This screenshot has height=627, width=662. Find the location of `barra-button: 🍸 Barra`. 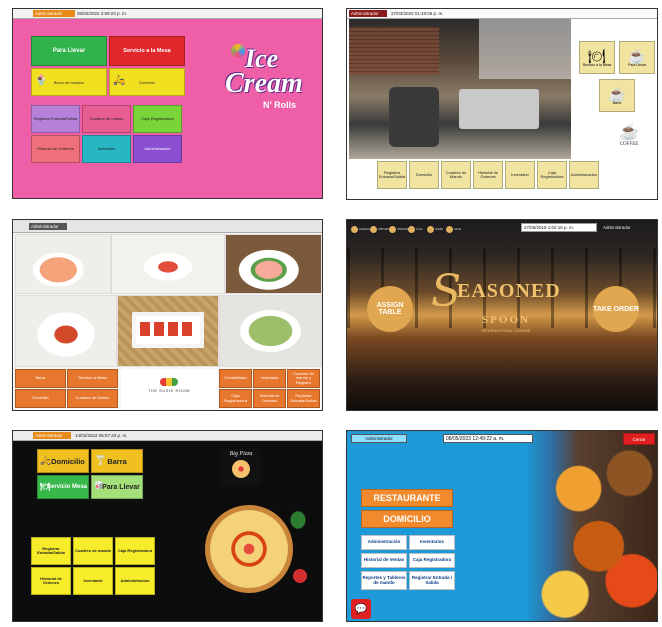

barra-button: 🍸 Barra is located at coordinates (117, 461).